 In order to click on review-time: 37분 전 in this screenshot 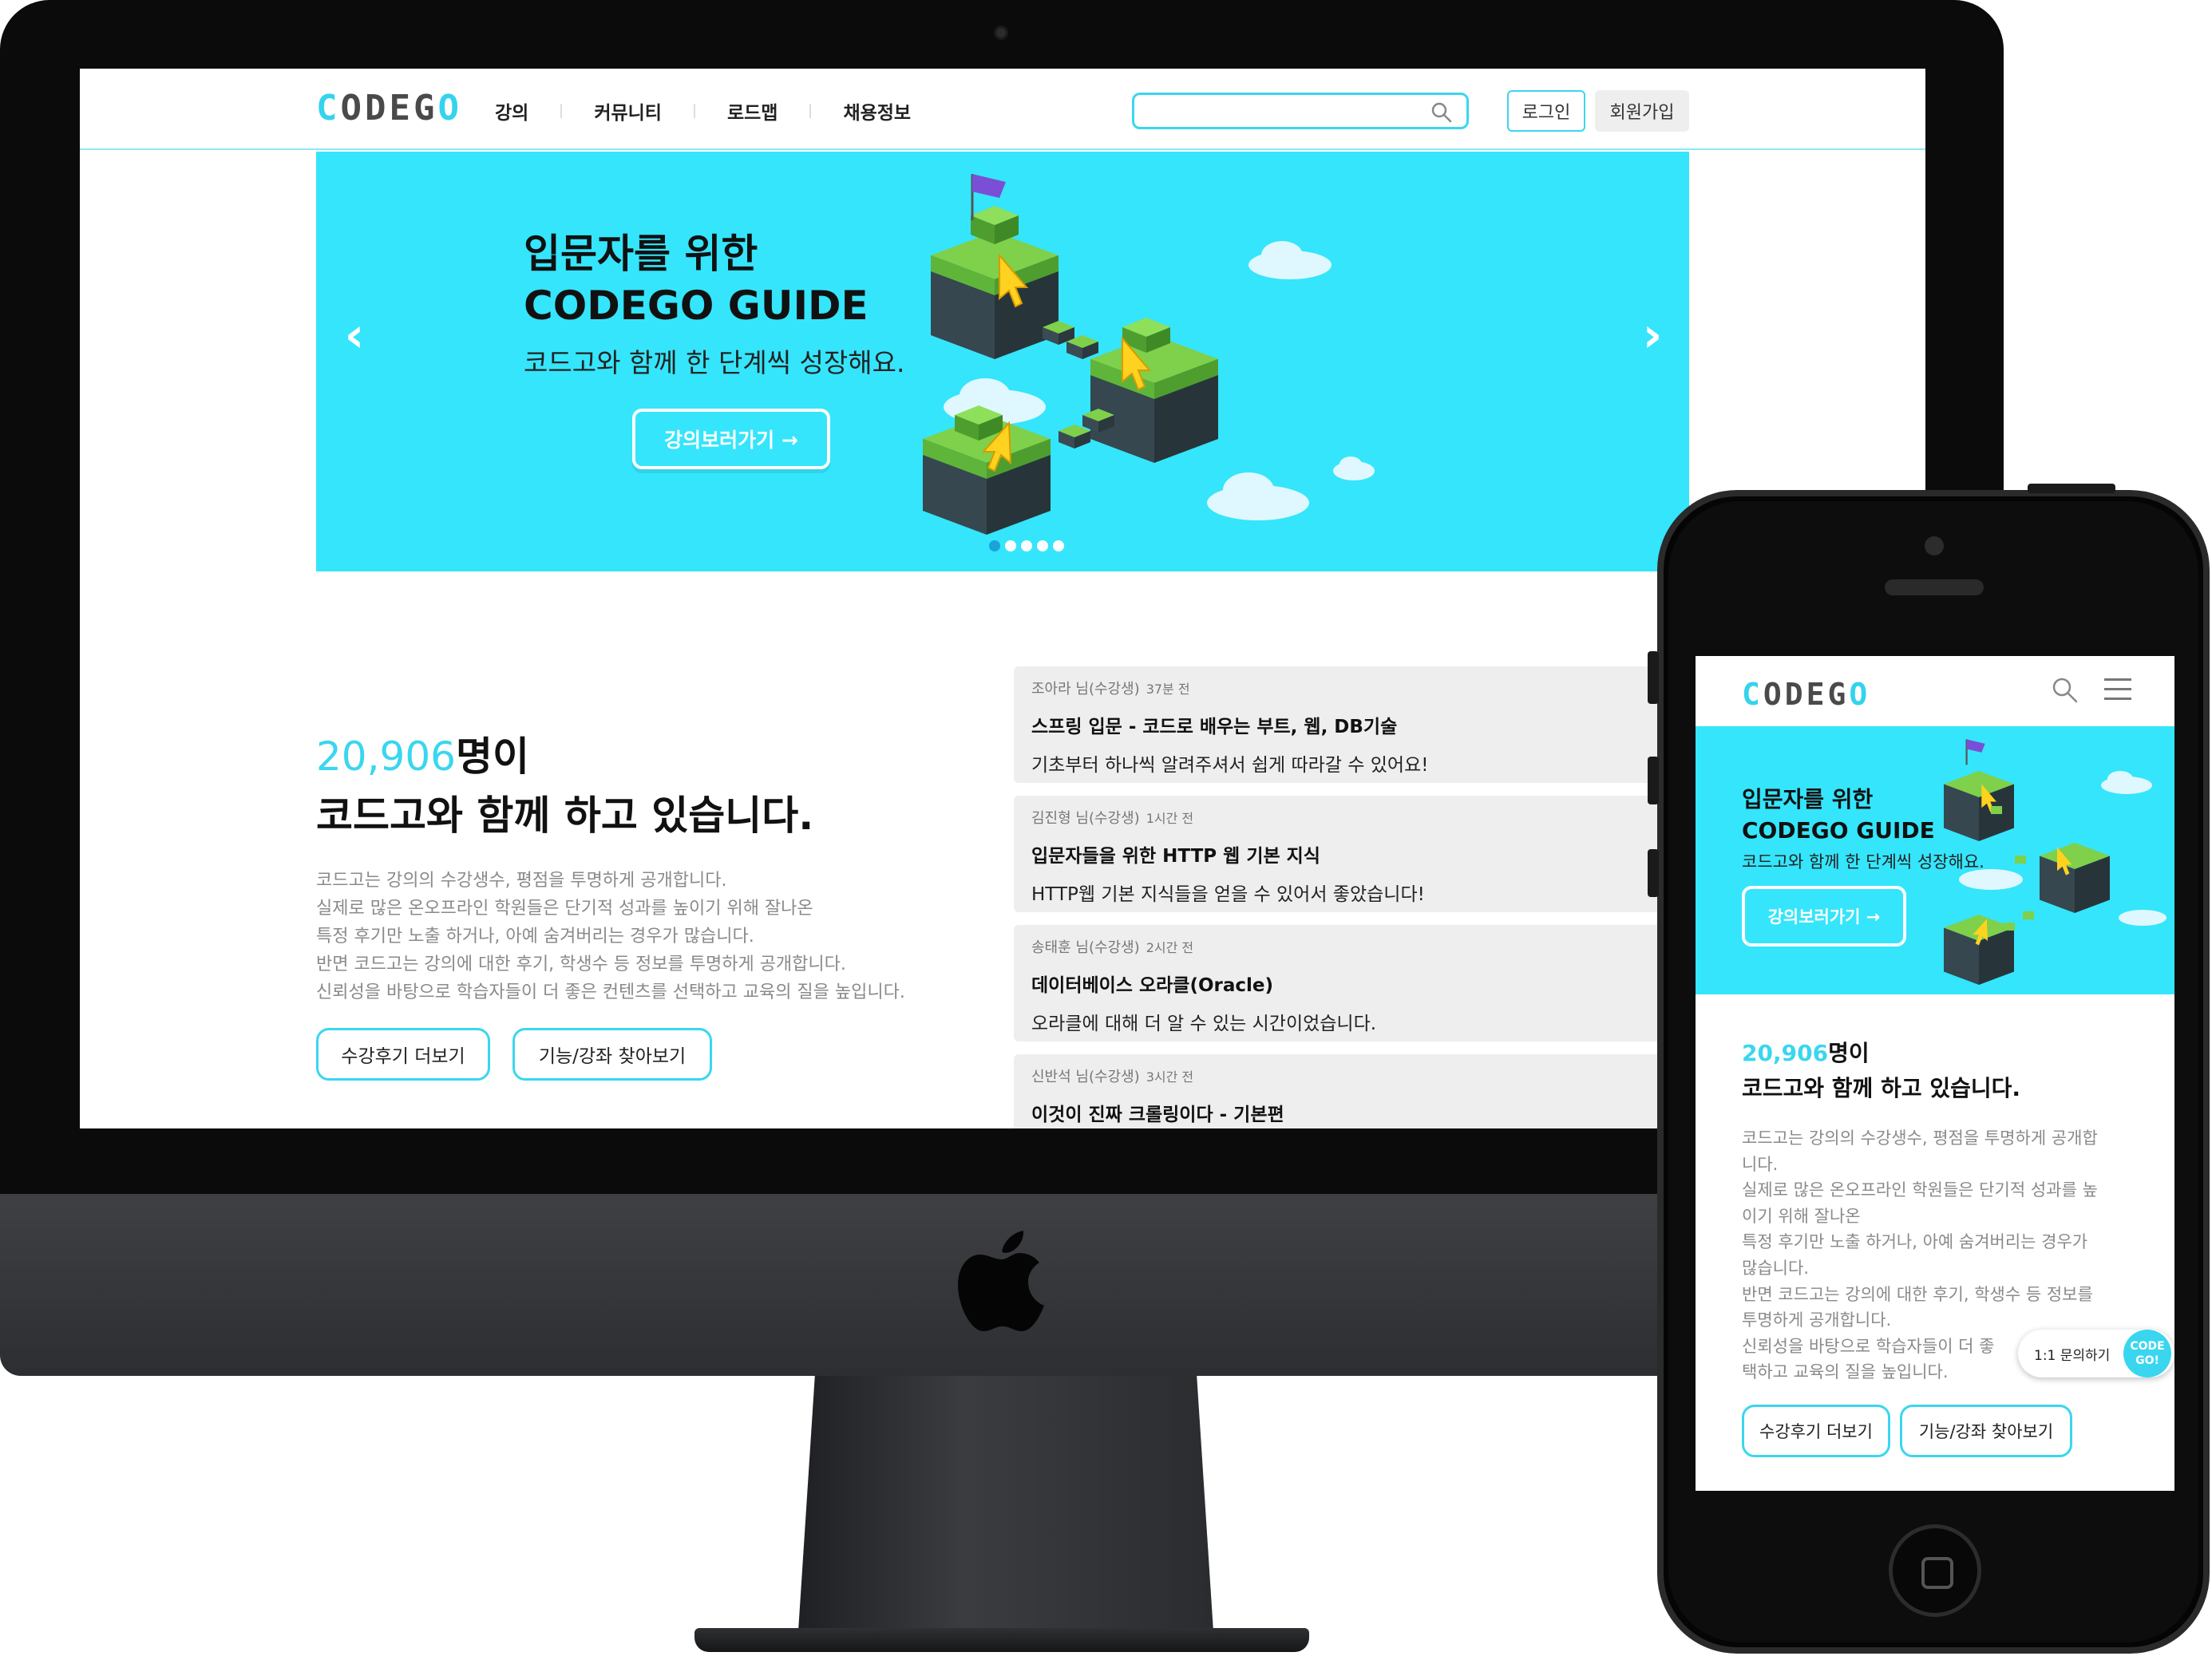, I will do `click(1168, 689)`.